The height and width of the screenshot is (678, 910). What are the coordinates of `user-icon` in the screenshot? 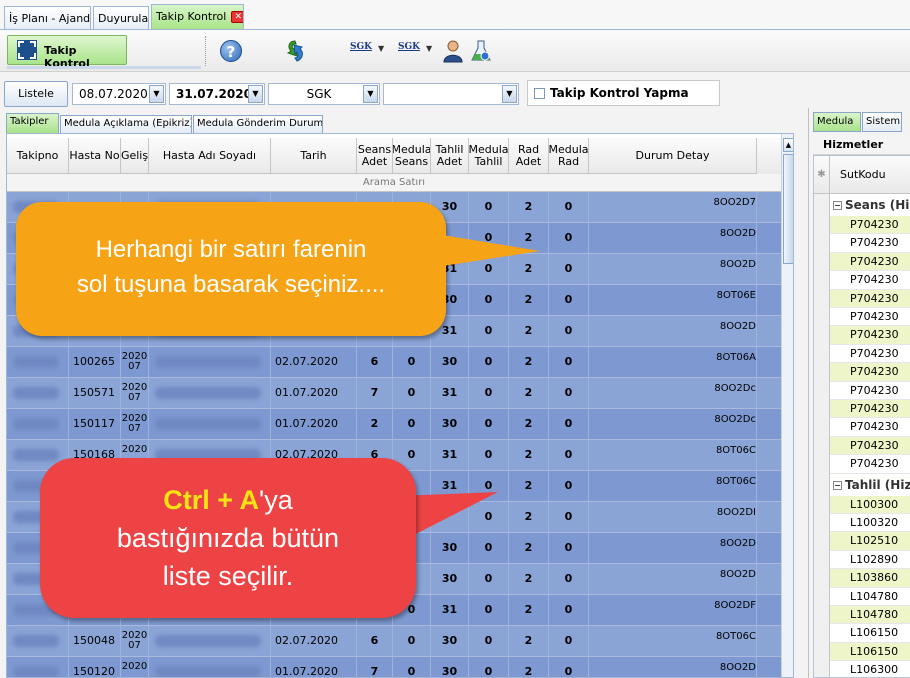 It's located at (453, 51).